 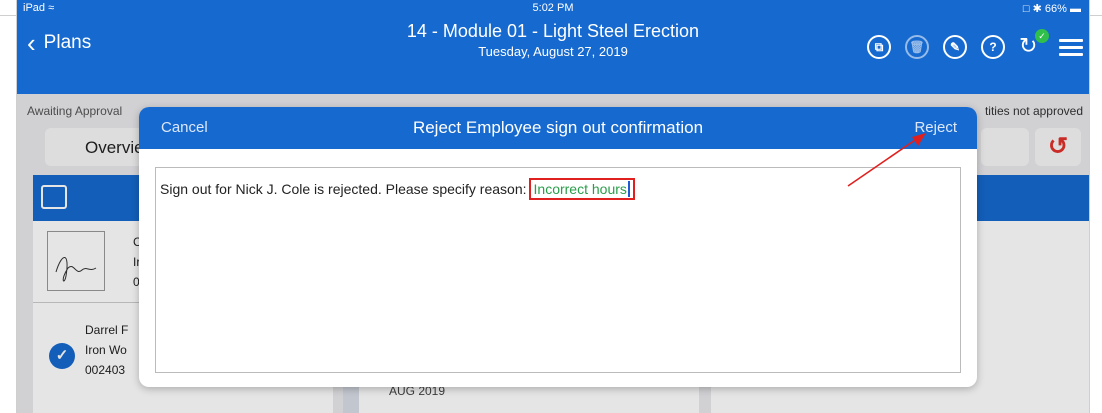 I want to click on nav-toolbar: ⧉ 🗑 ✎ ? ↻ ✓, so click(x=975, y=44).